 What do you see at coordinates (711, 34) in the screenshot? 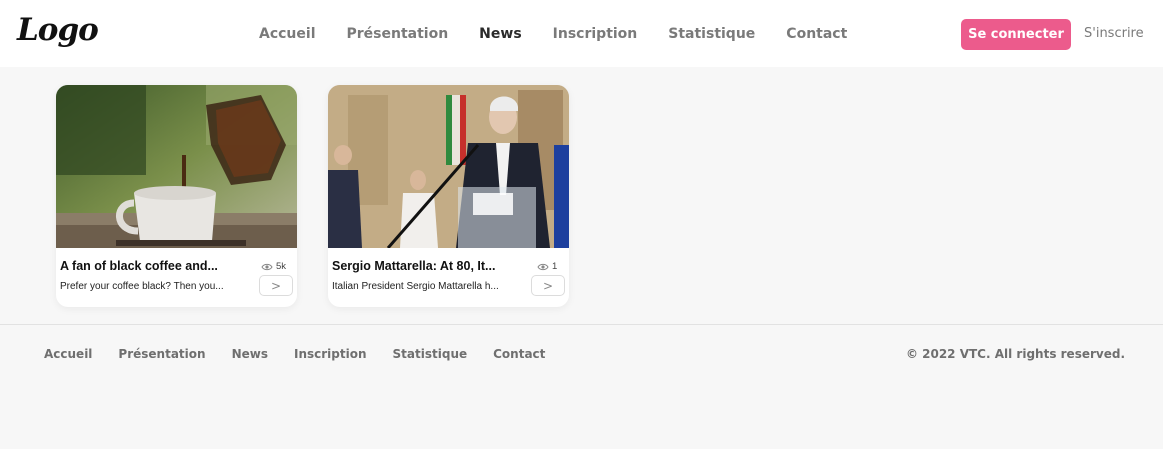
I see `nav-item-statistique: Statistique` at bounding box center [711, 34].